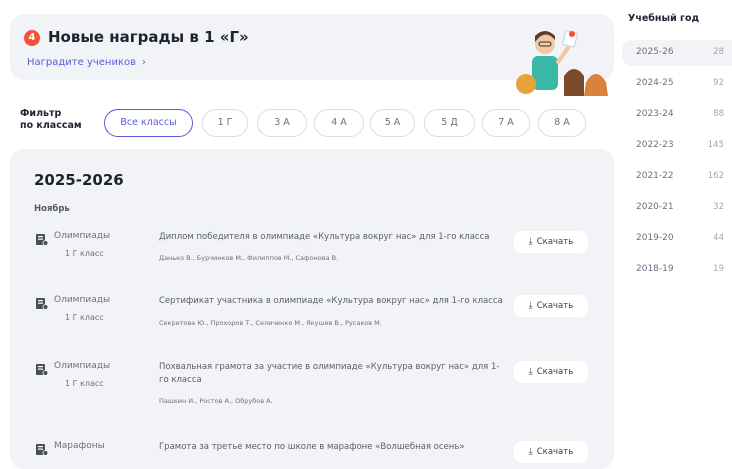 Image resolution: width=732 pixels, height=469 pixels. What do you see at coordinates (677, 177) in the screenshot?
I see `year-item-2021-22: 2021-22 162` at bounding box center [677, 177].